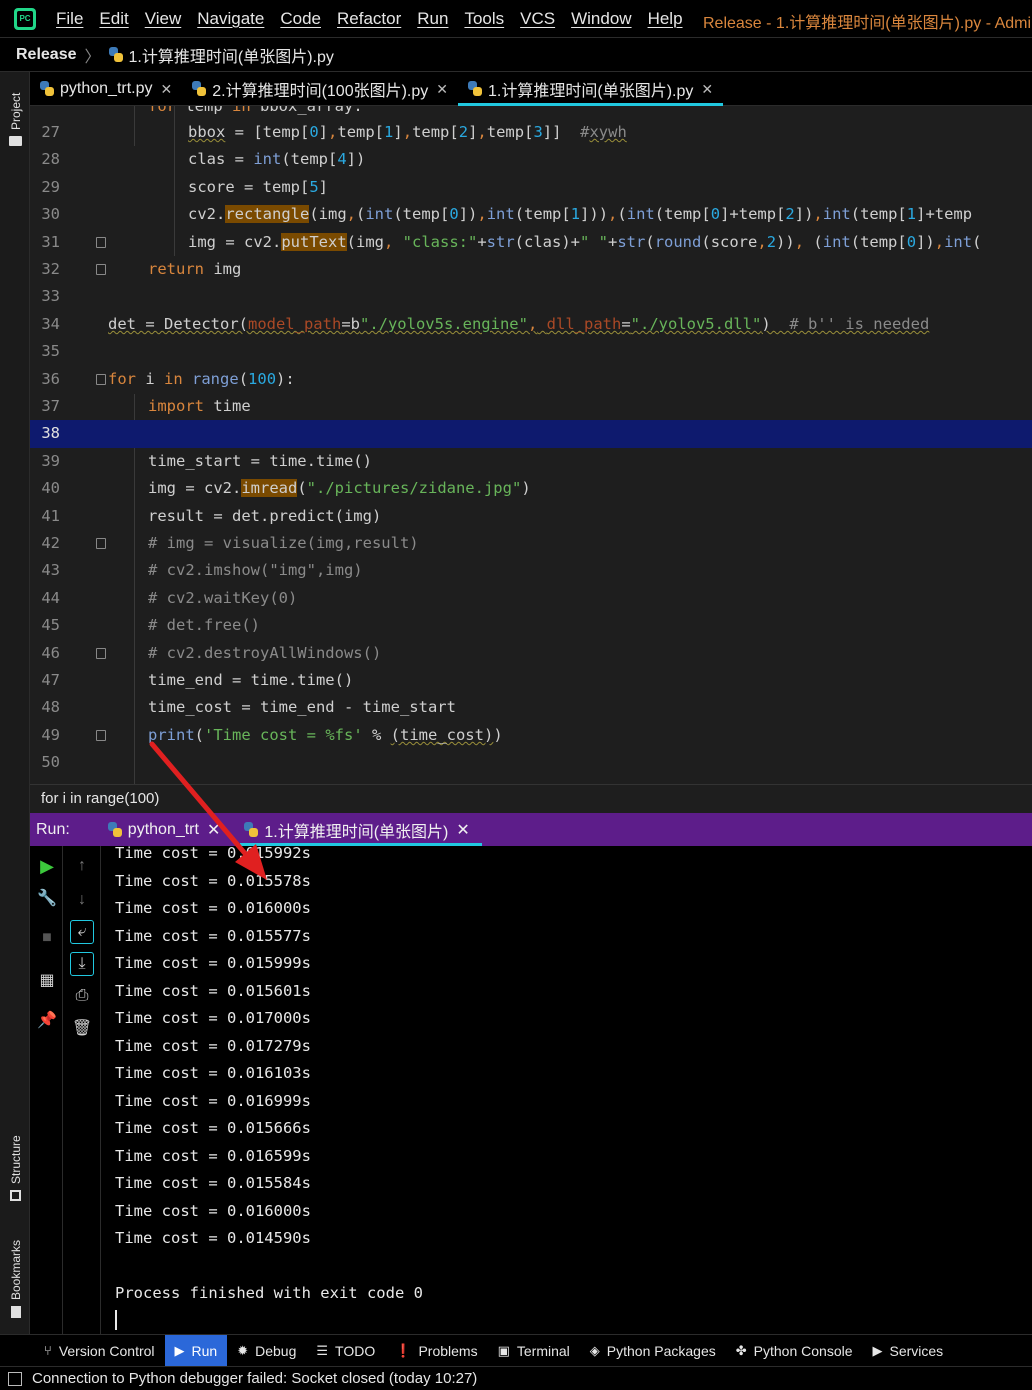  I want to click on code-line: 41 result = det.predict(img), so click(531, 516).